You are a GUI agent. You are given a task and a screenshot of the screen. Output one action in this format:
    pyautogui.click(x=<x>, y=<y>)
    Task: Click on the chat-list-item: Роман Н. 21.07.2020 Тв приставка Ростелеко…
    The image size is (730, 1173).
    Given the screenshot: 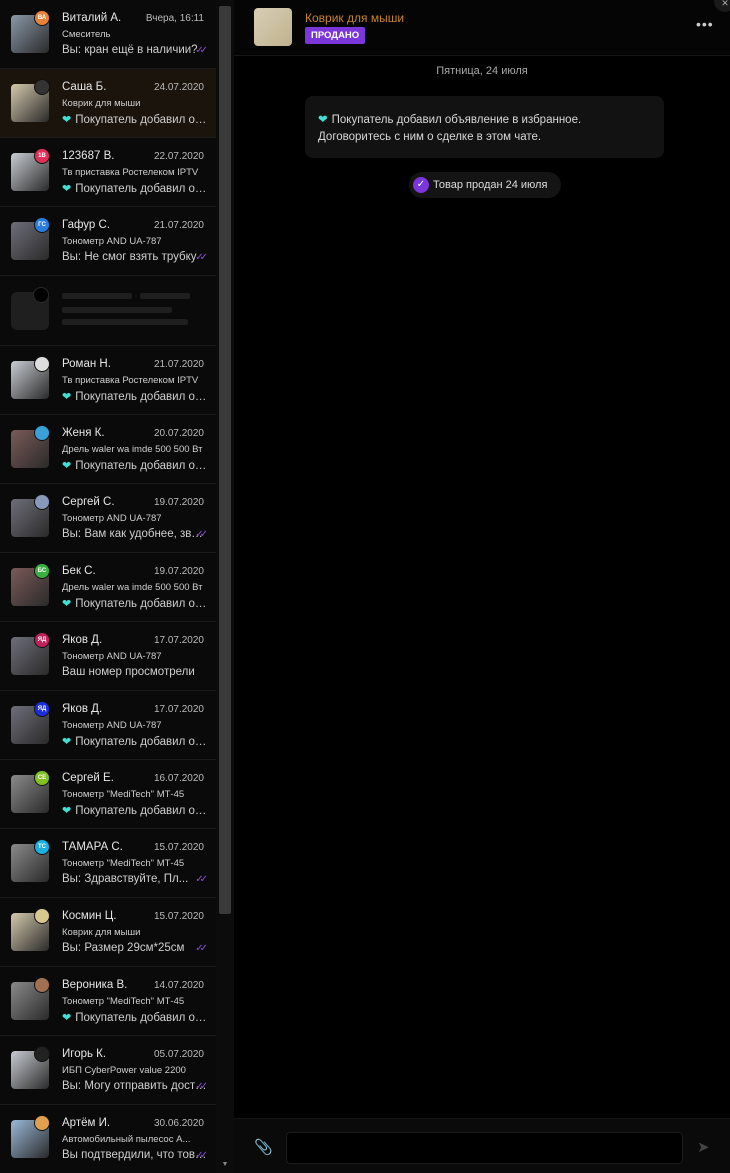 What is the action you would take?
    pyautogui.click(x=108, y=380)
    